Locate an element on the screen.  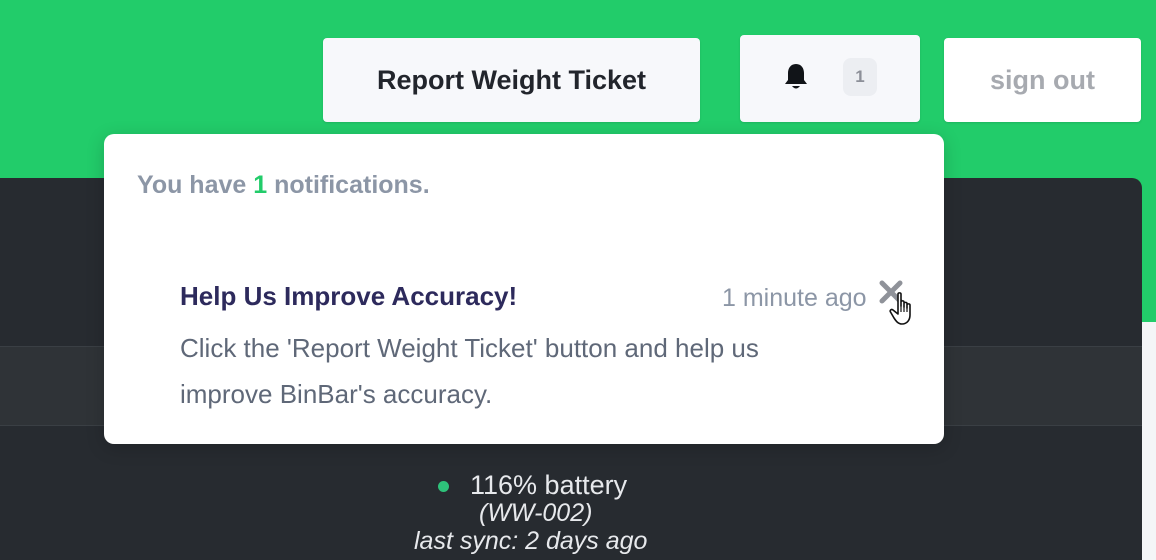
notifications-button is located at coordinates (830, 78).